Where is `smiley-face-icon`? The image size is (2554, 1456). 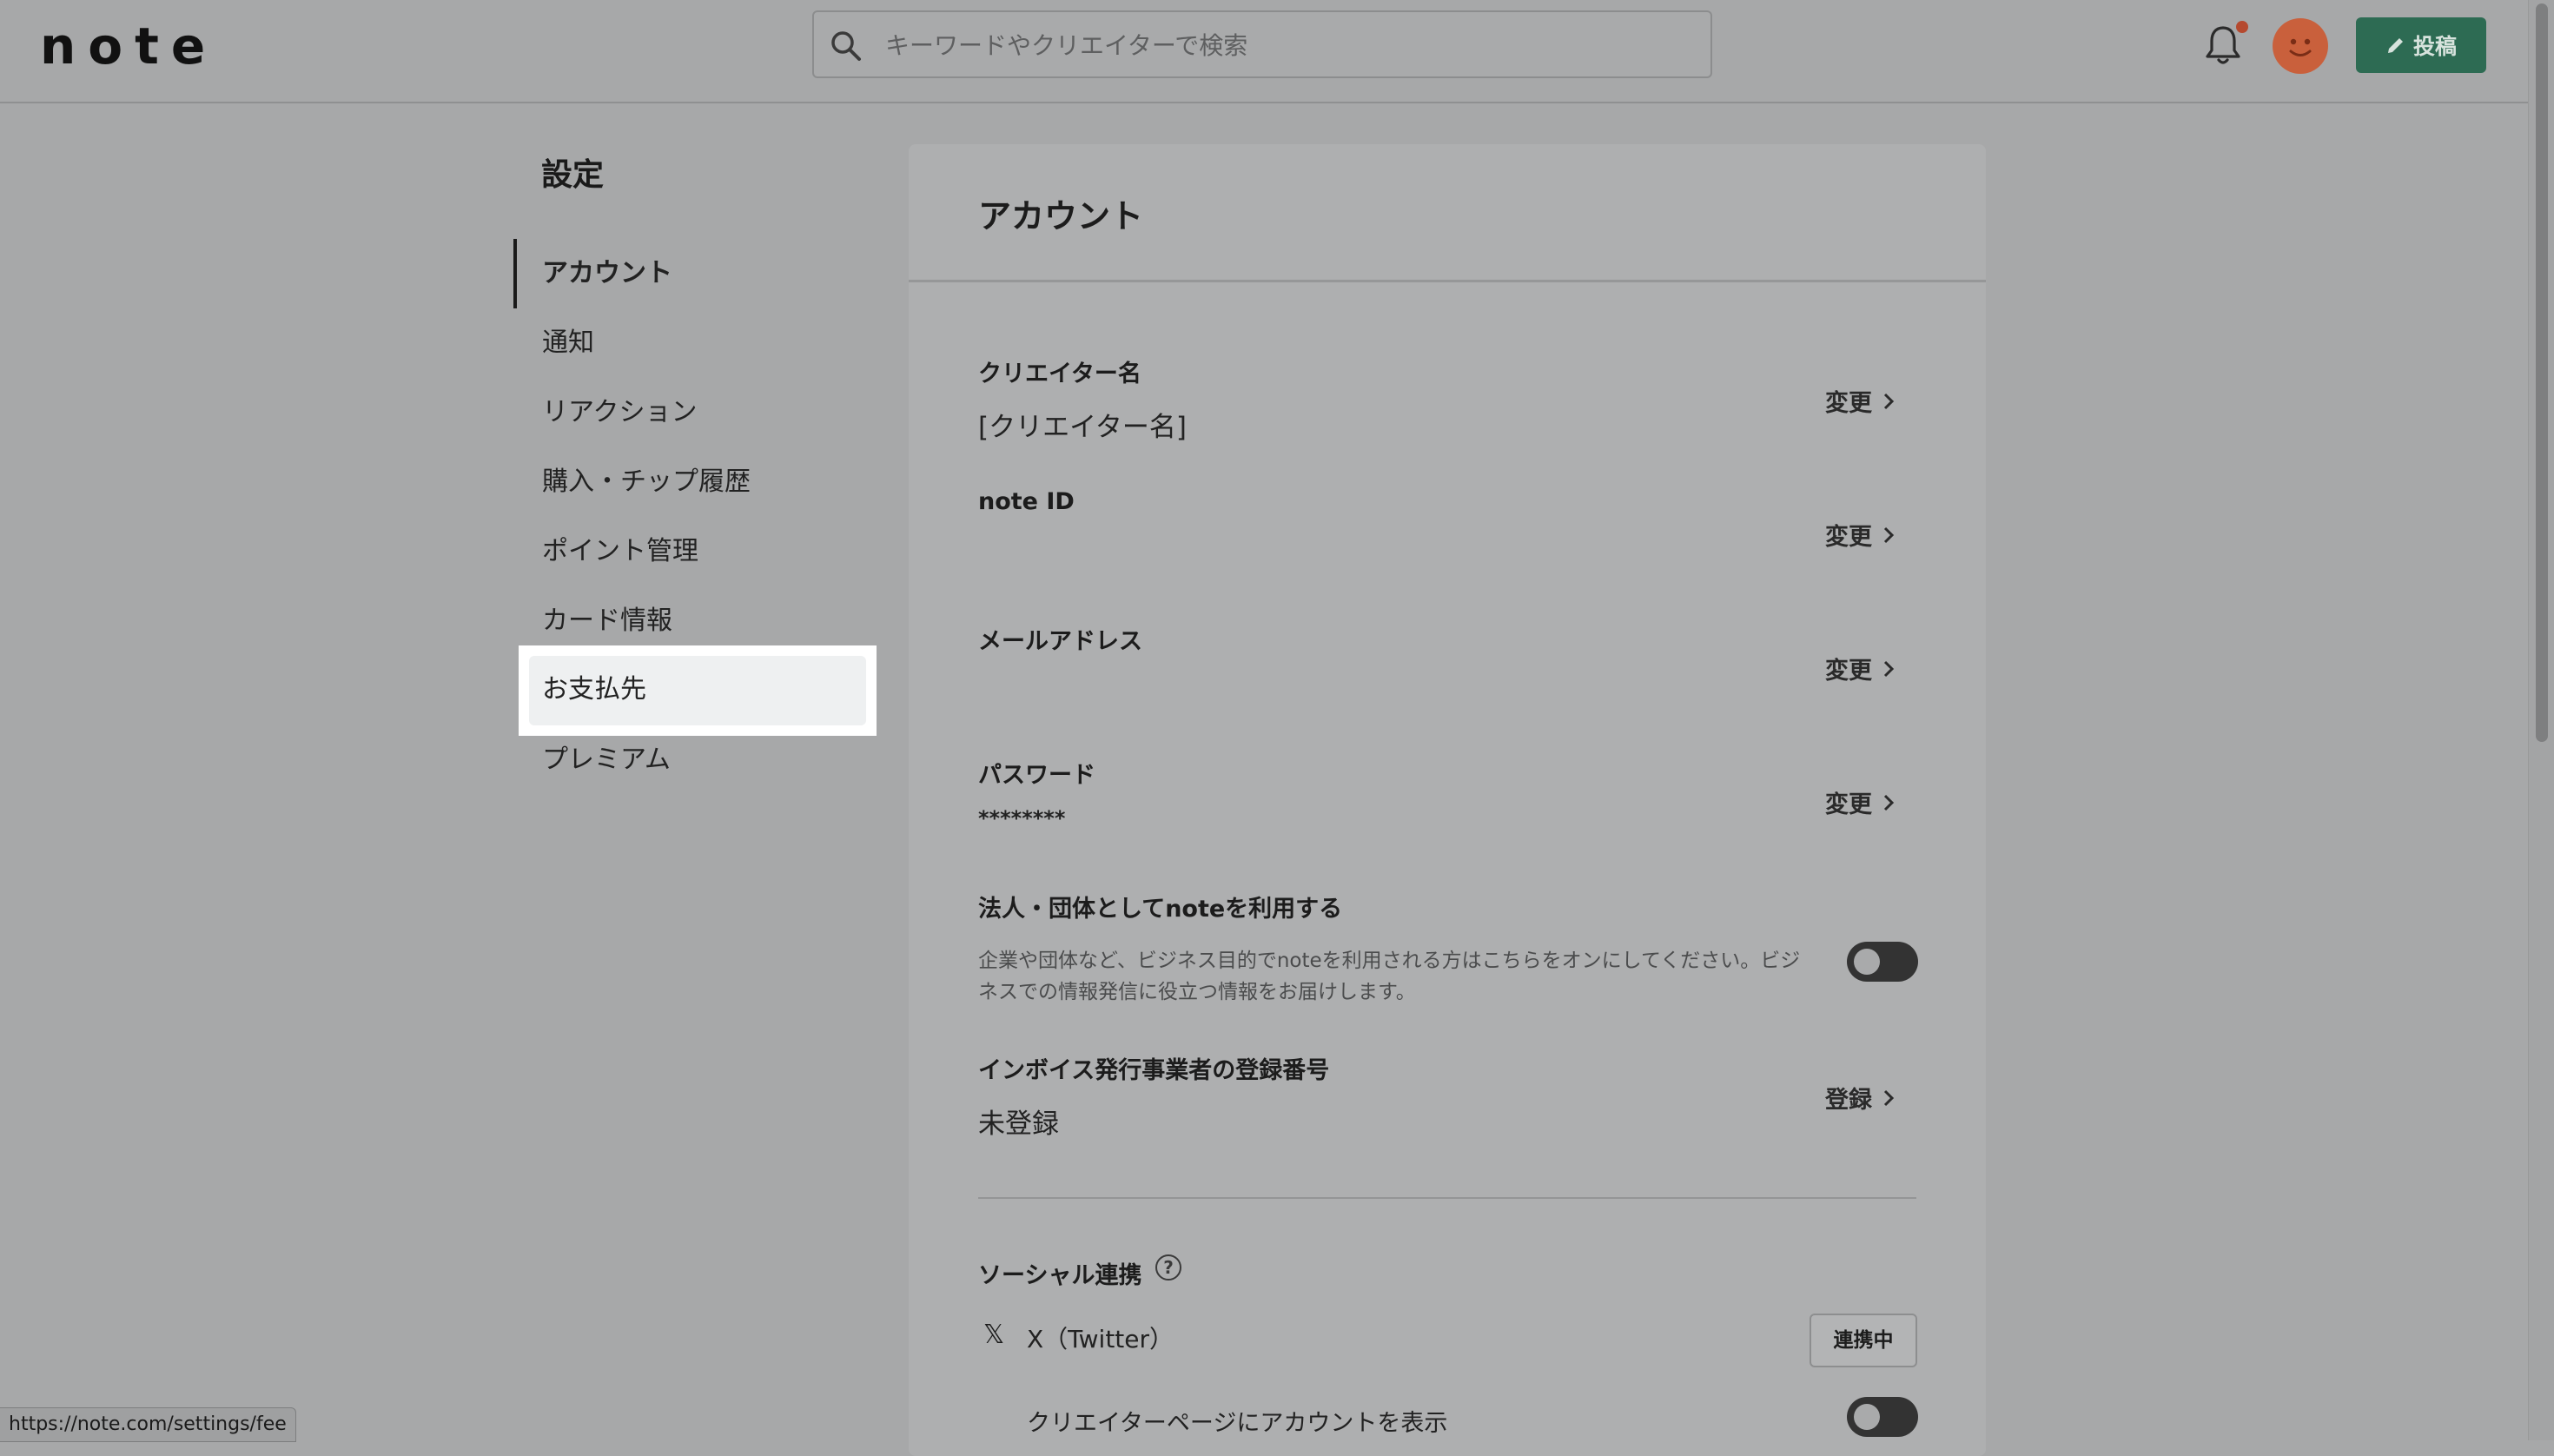
smiley-face-icon is located at coordinates (2300, 47).